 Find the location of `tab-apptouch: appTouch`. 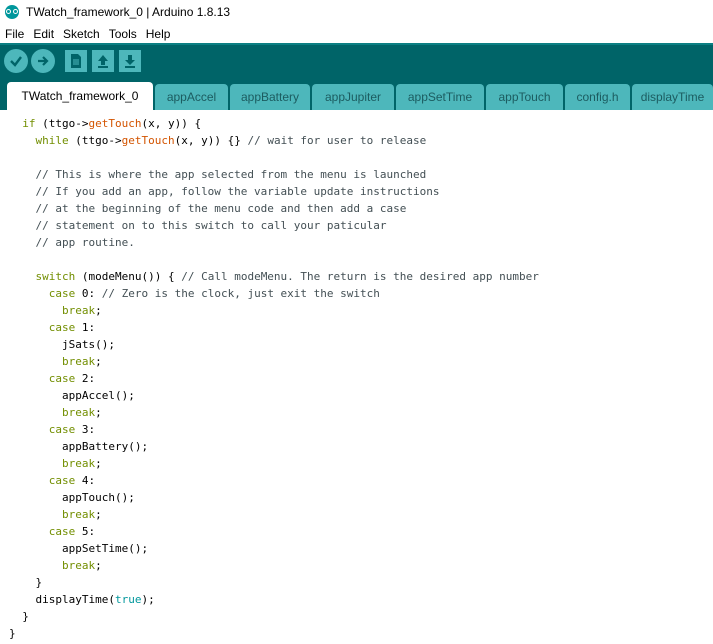

tab-apptouch: appTouch is located at coordinates (524, 97).